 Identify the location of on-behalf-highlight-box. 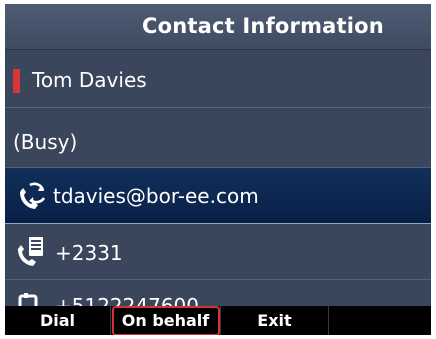
(166, 320).